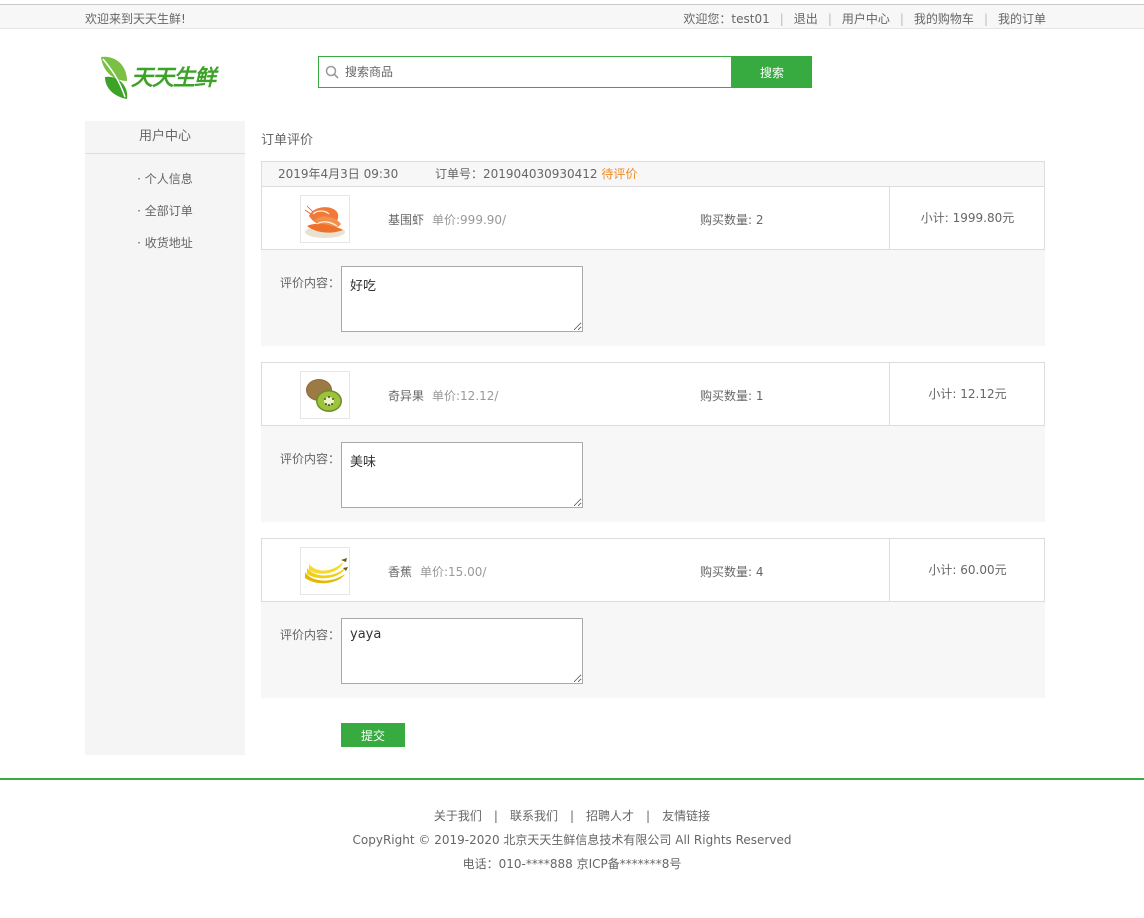 Image resolution: width=1144 pixels, height=918 pixels. What do you see at coordinates (572, 864) in the screenshot?
I see `footer-contact: 电话：010-****888 京ICP备*******8号` at bounding box center [572, 864].